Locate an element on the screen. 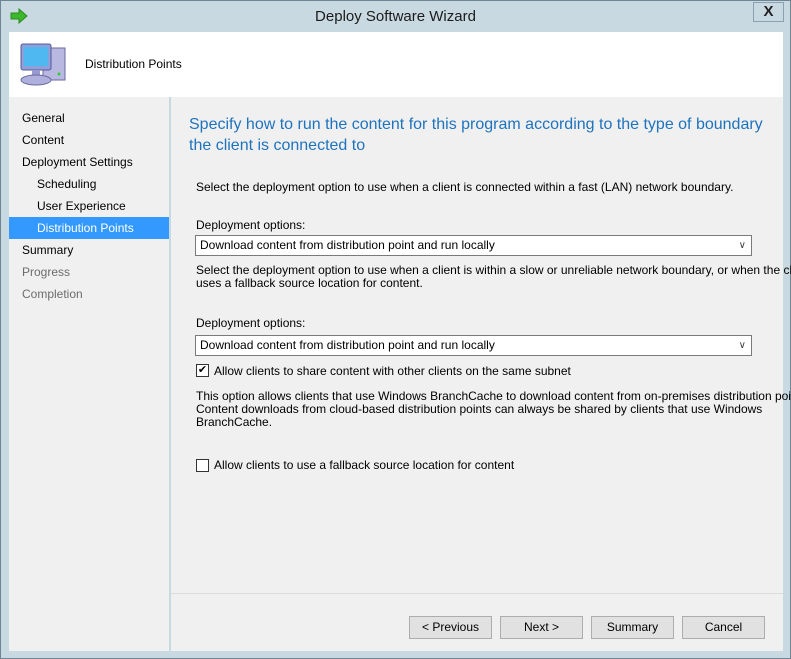 The width and height of the screenshot is (791, 659). previous-button: < Previous is located at coordinates (450, 627).